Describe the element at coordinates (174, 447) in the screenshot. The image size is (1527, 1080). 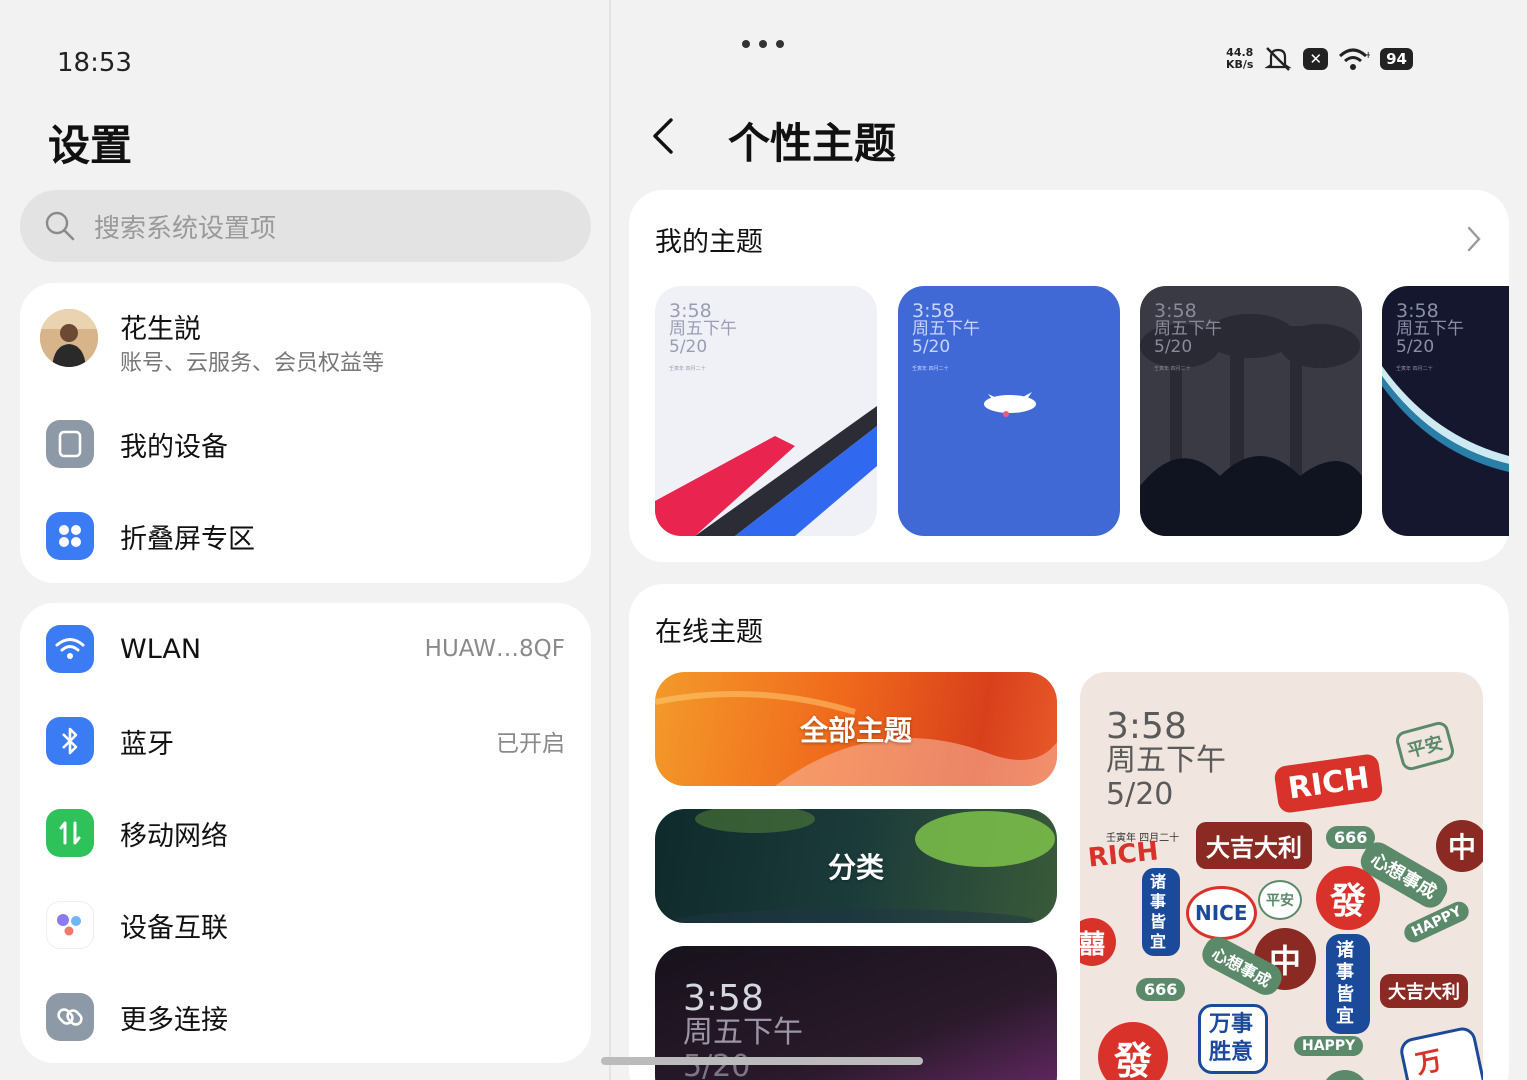
I see `sidebar-item-label: 我的设备` at that location.